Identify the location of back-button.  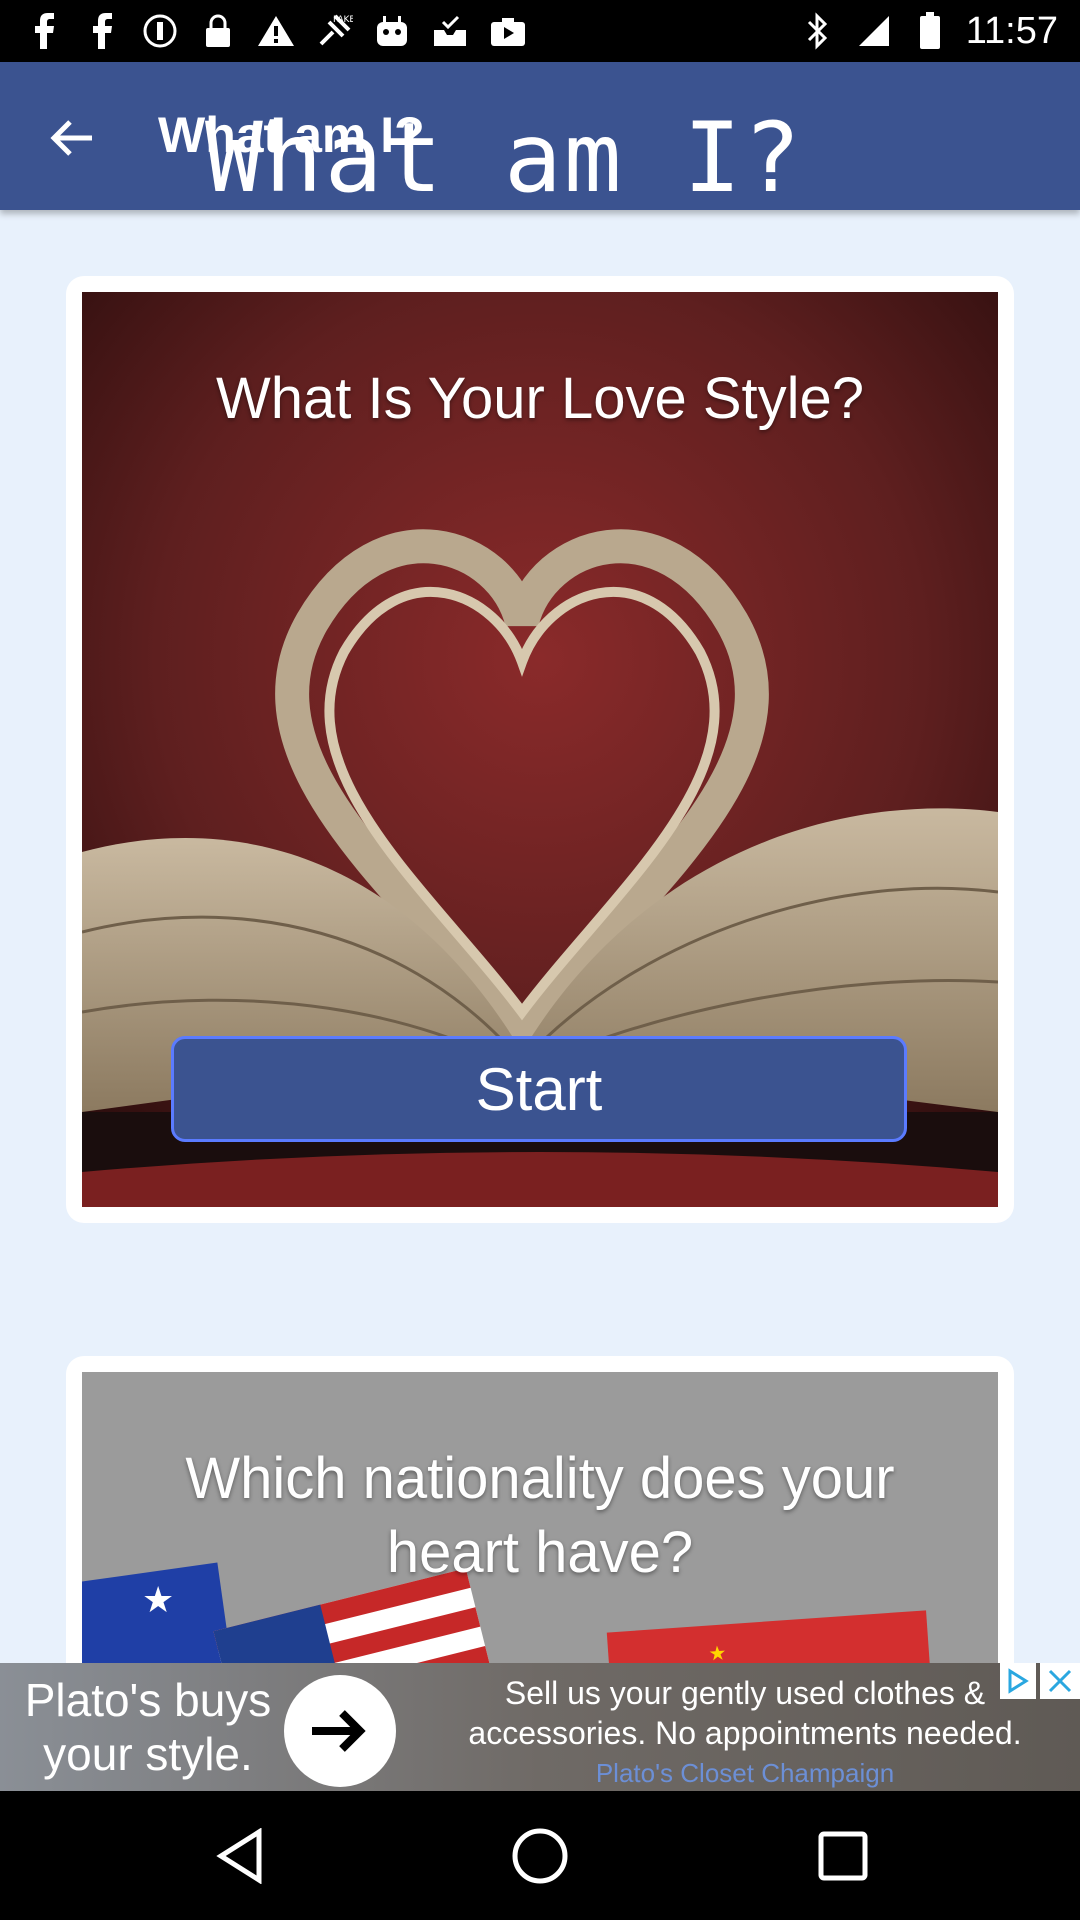
(72, 138).